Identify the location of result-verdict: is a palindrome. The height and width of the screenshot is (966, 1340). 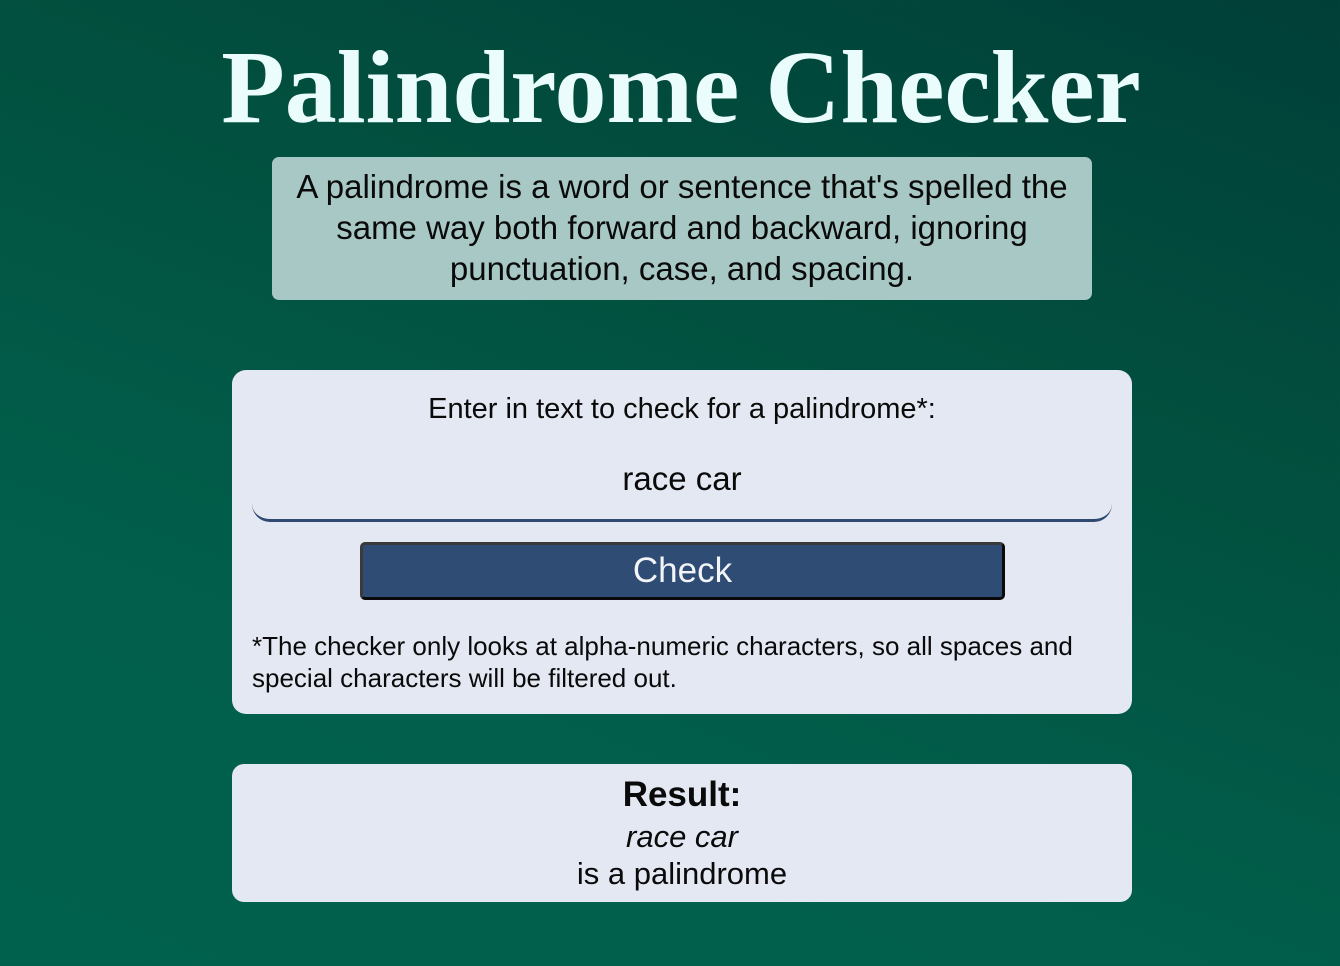
(682, 873).